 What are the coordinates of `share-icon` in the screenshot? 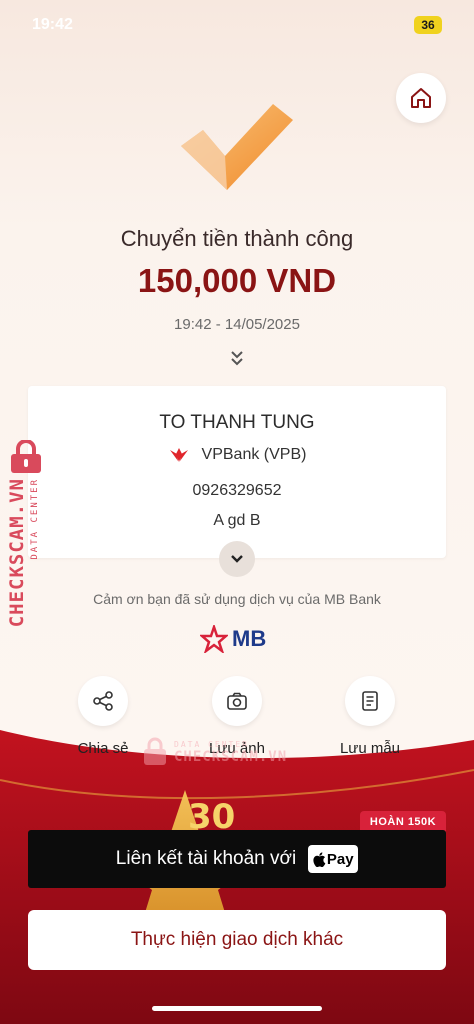 It's located at (103, 701).